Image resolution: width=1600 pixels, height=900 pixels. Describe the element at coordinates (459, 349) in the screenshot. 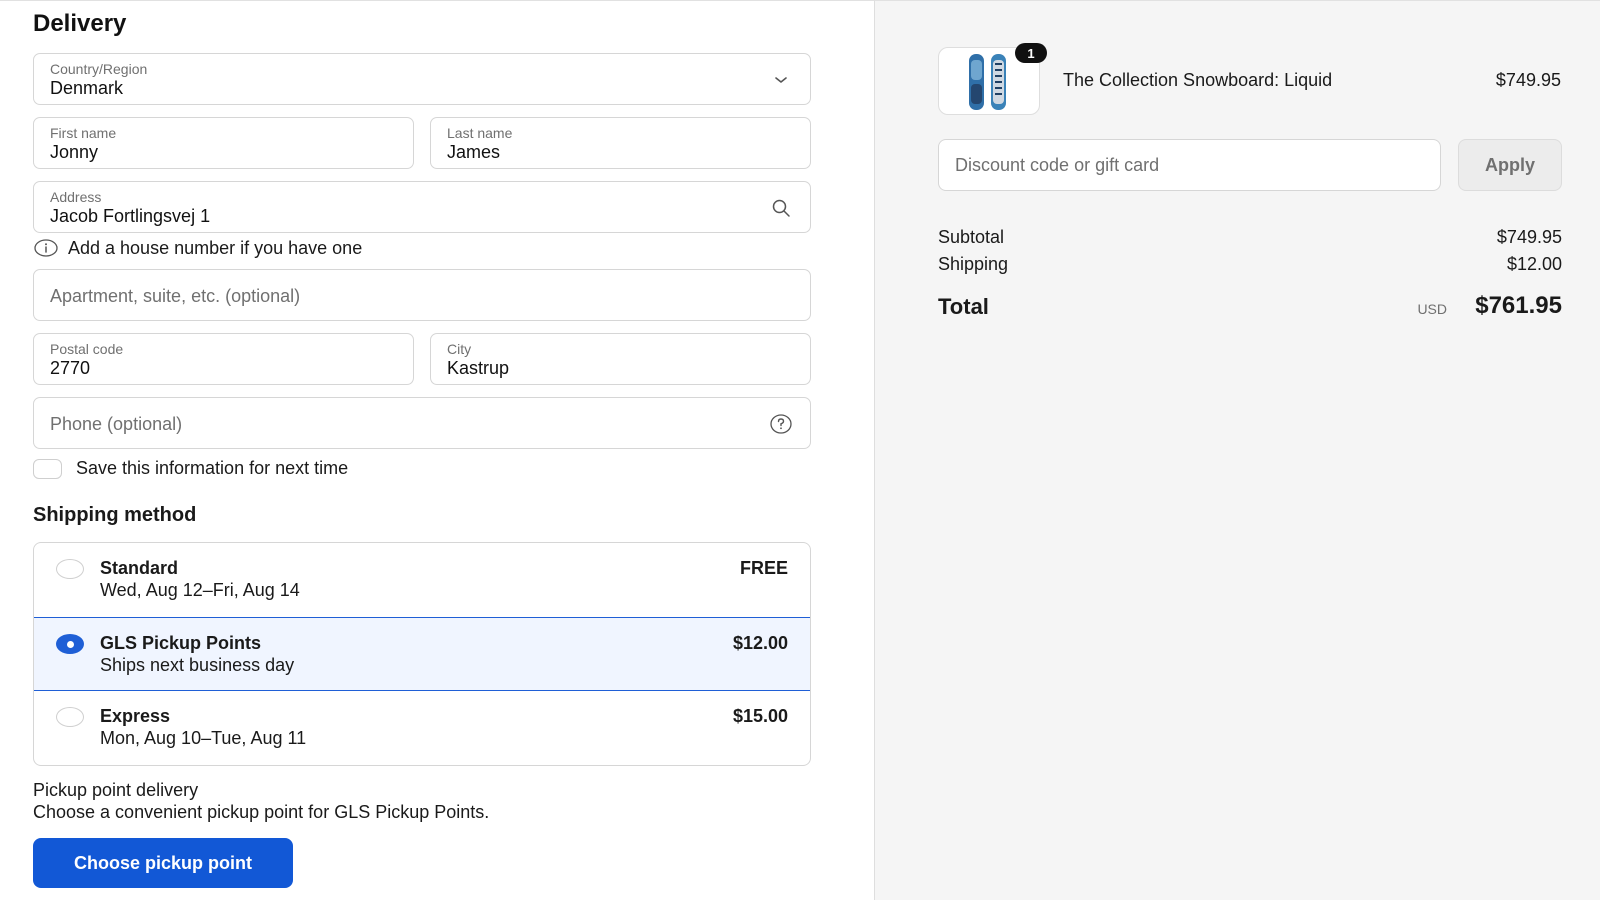

I see `city-label: City` at that location.